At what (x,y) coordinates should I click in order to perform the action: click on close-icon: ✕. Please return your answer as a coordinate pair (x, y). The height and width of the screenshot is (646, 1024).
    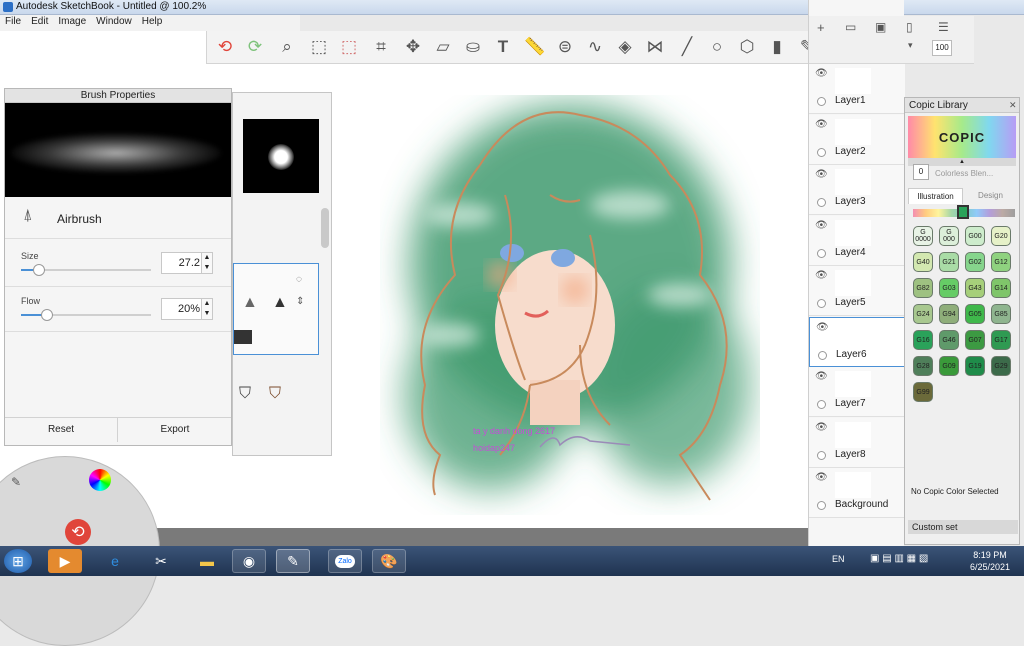
    Looking at the image, I should click on (1013, 105).